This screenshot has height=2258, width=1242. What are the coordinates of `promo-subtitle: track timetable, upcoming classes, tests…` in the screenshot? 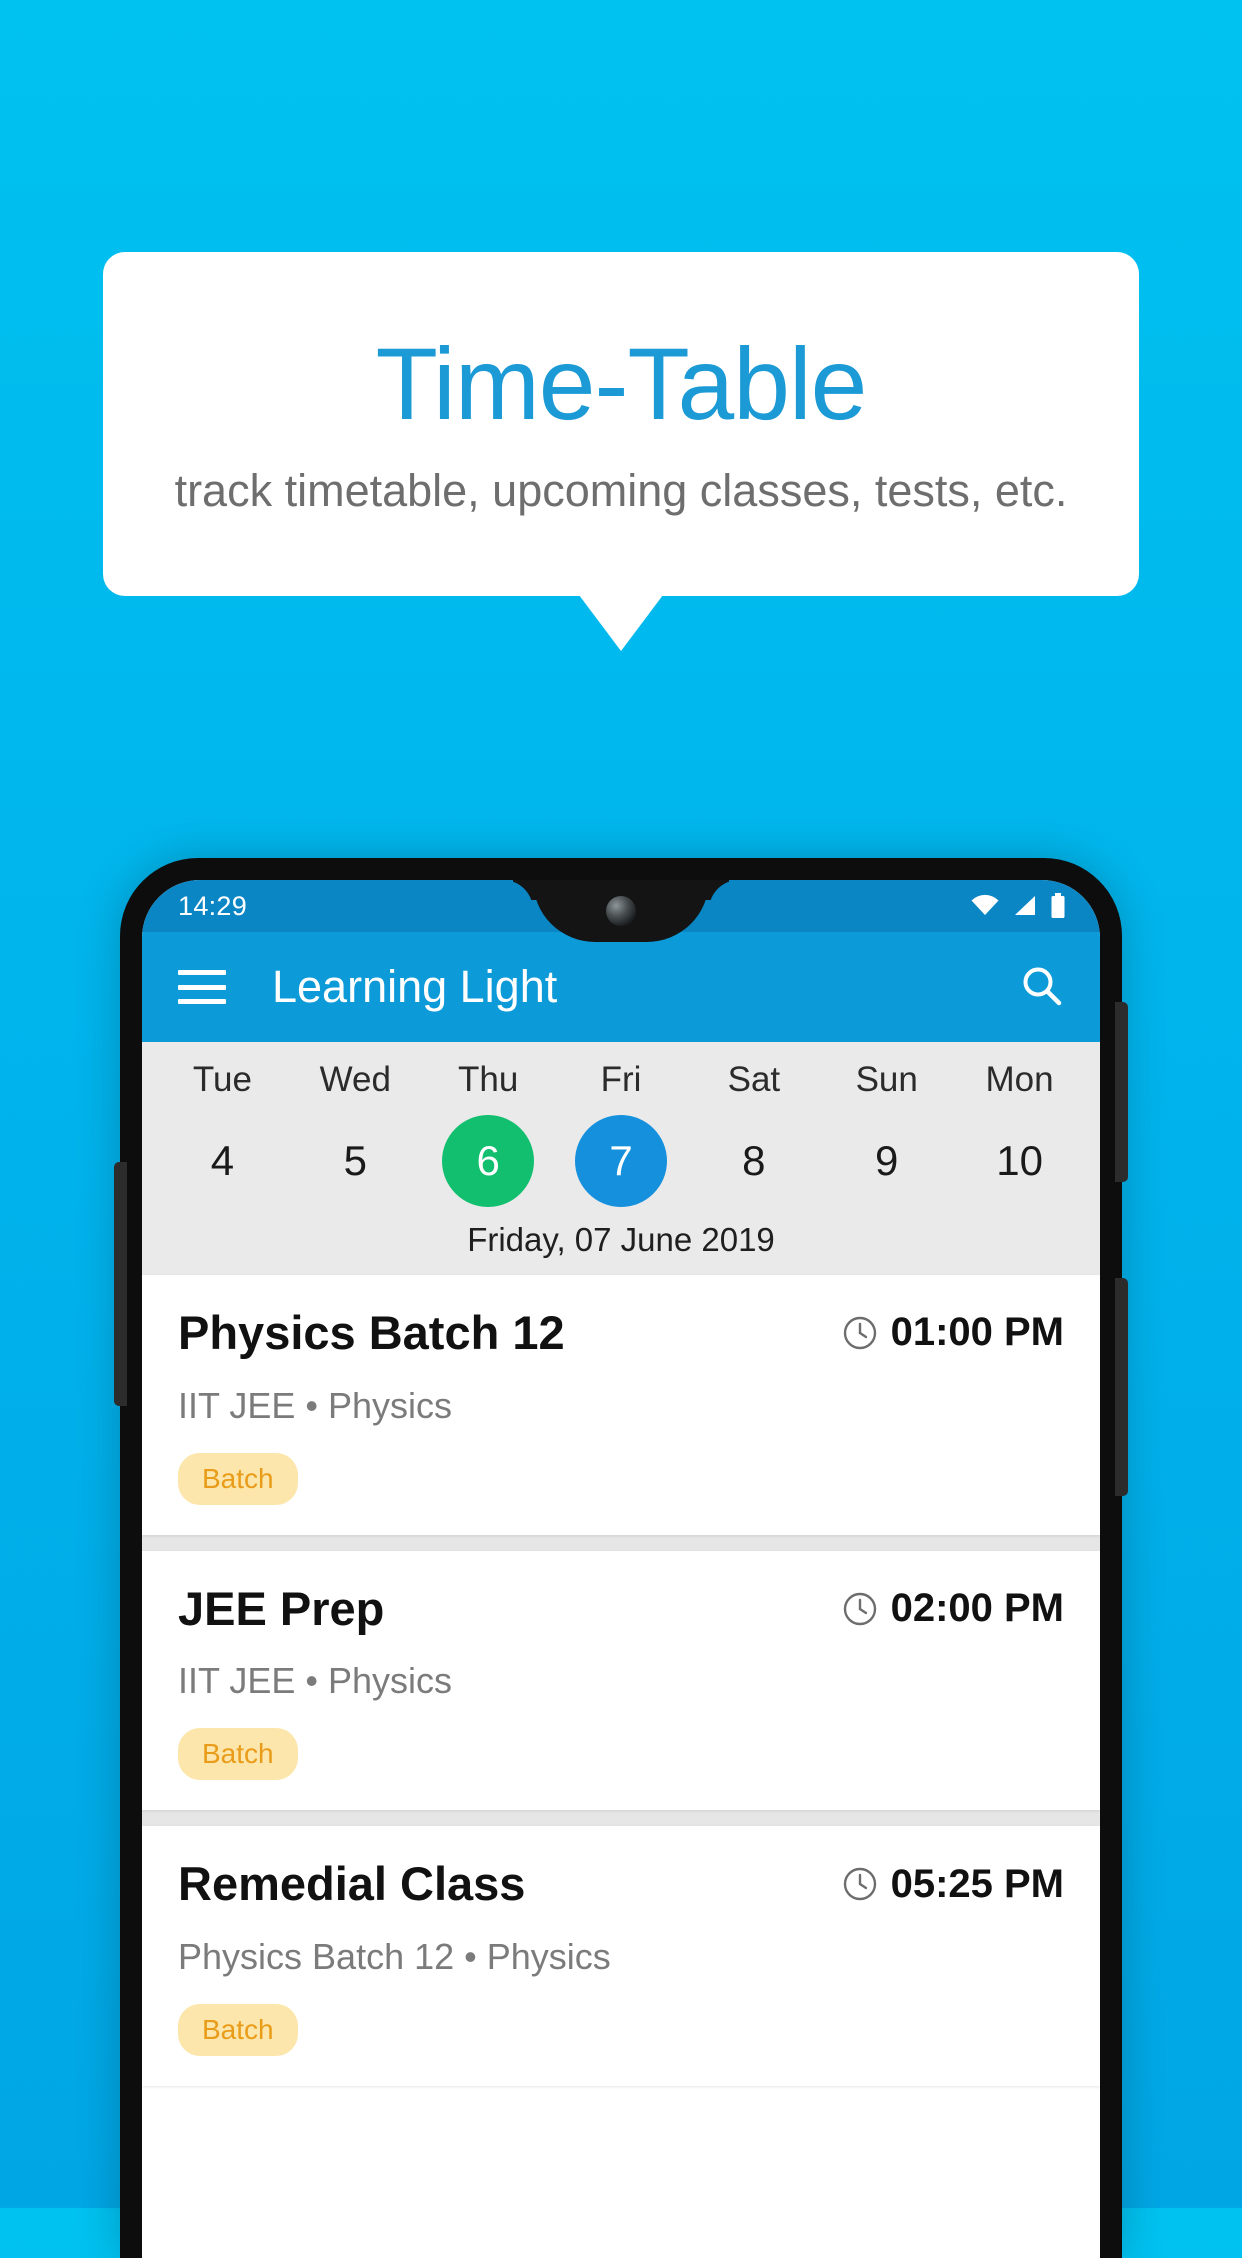 It's located at (621, 490).